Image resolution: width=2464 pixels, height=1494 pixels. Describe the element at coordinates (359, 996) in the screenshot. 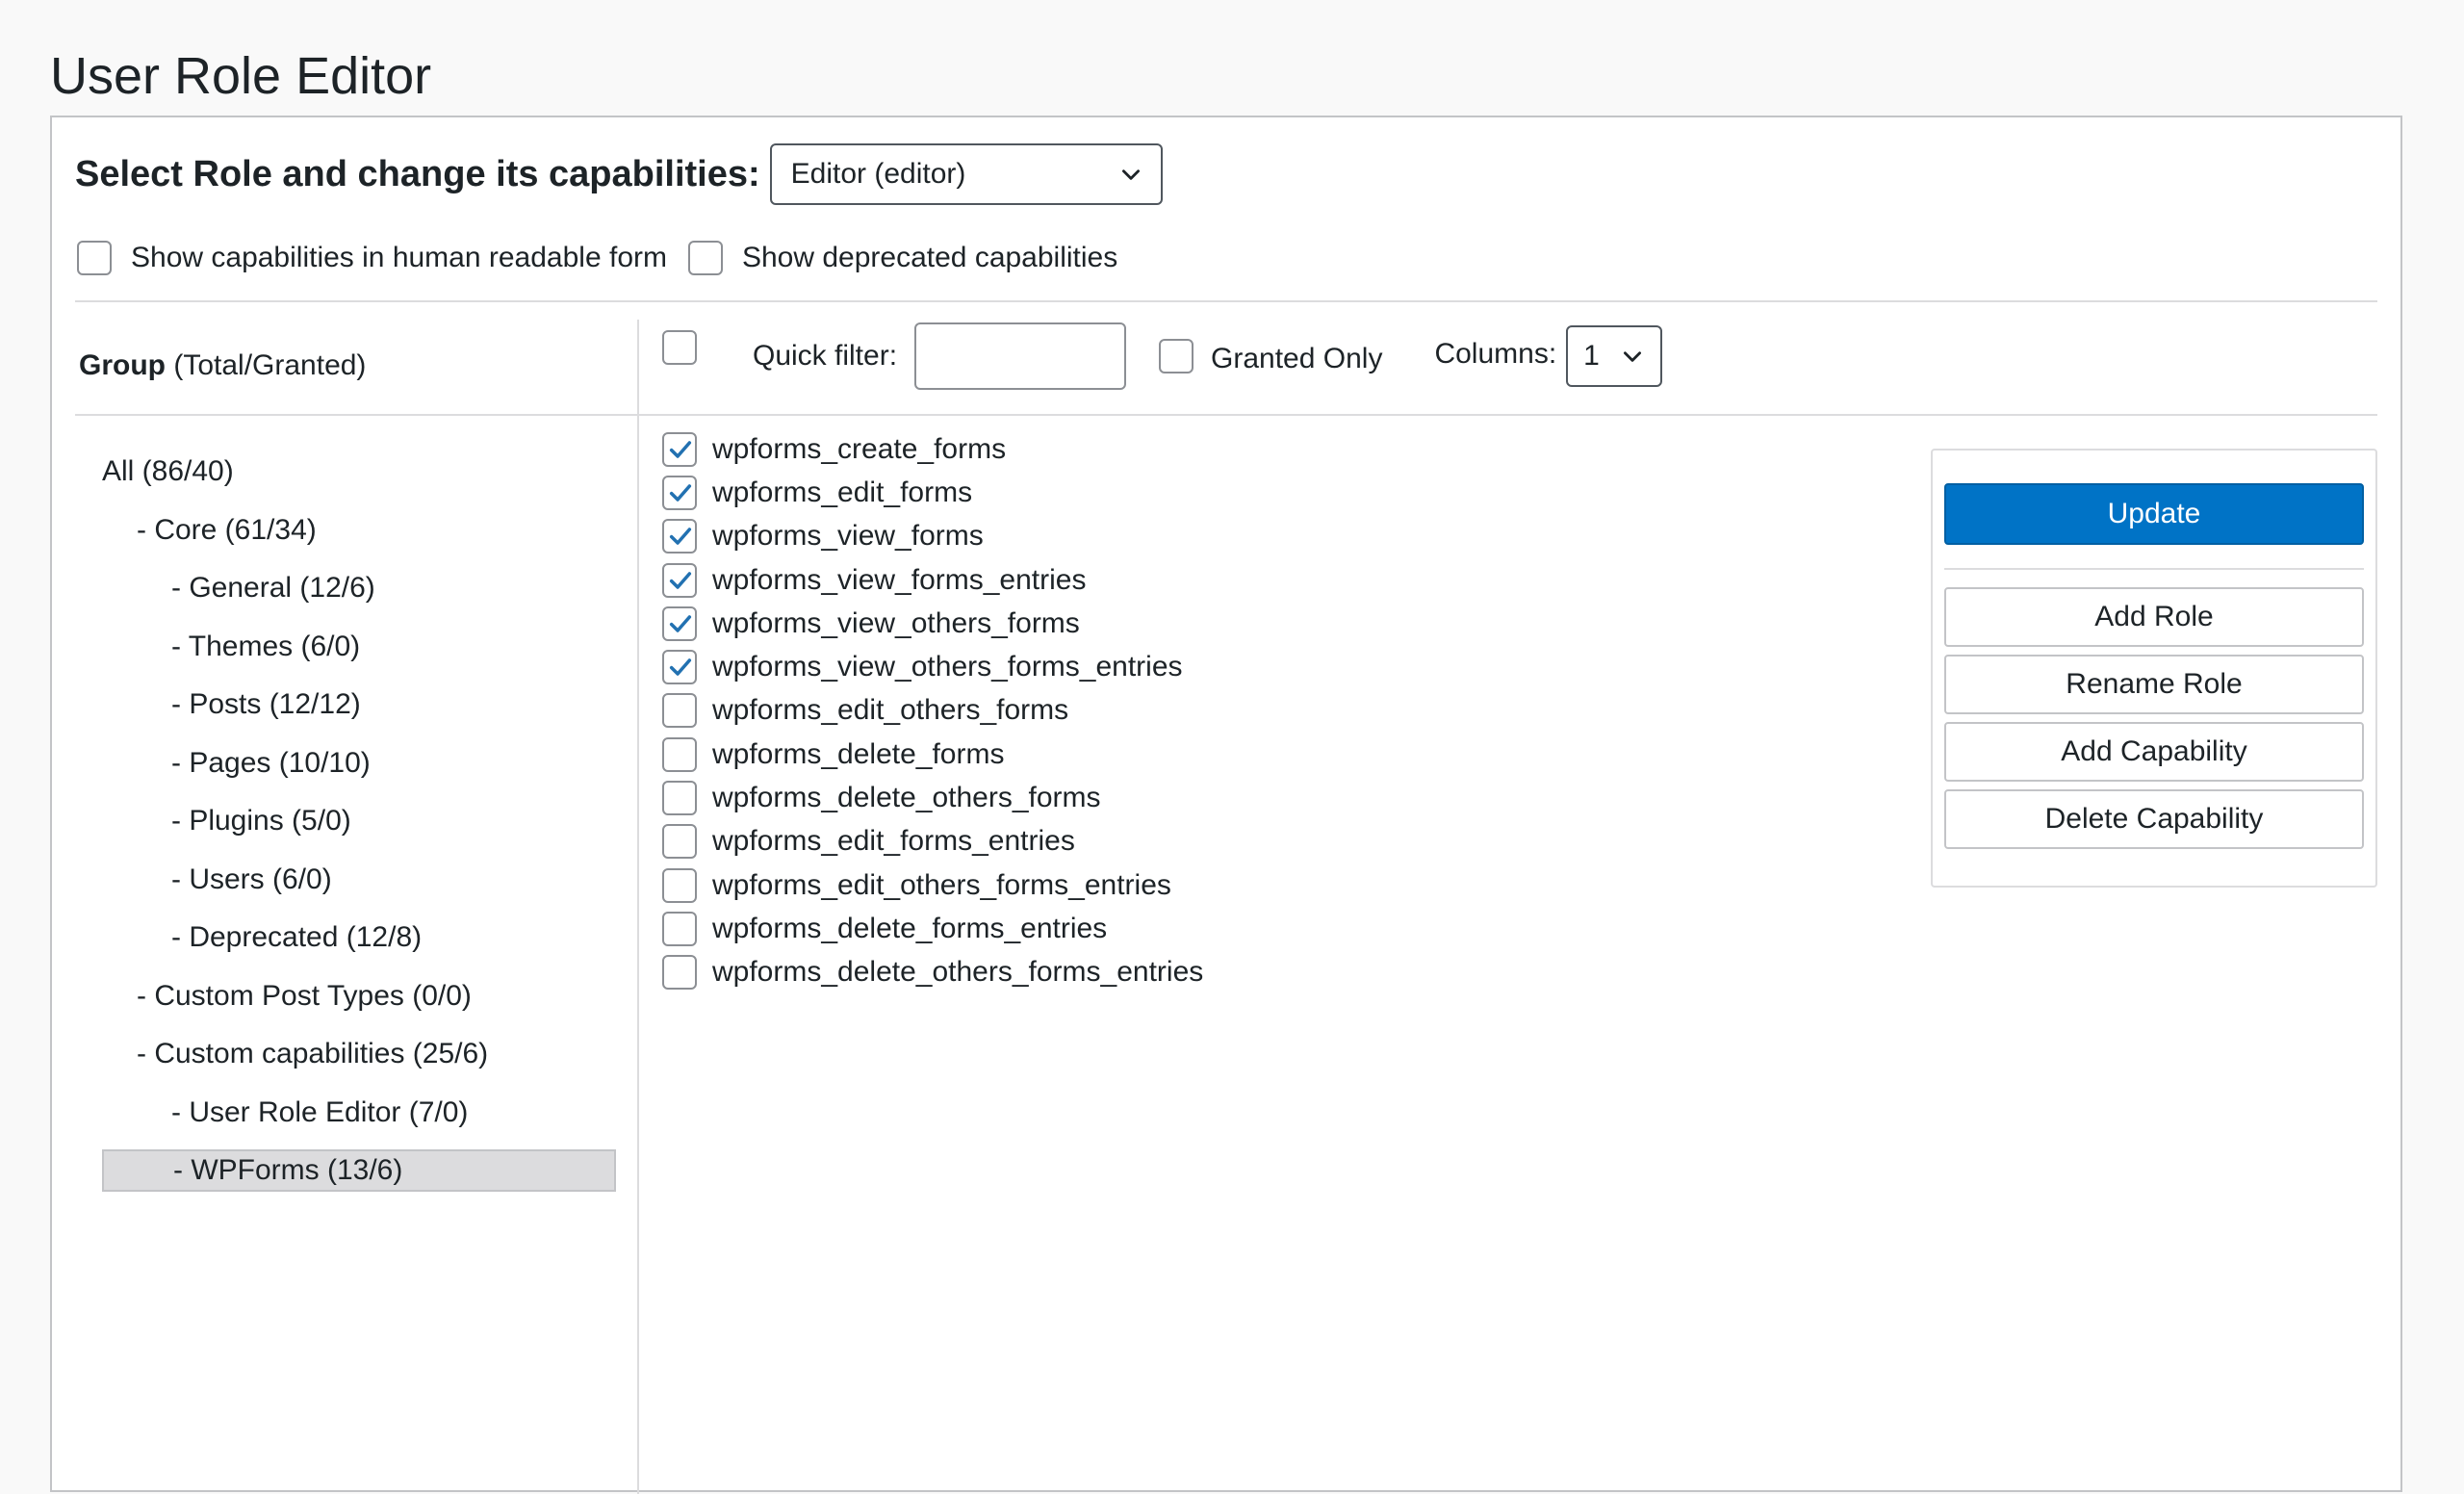

I see `group-tree-item: - Custom Post Types (0/0)` at that location.